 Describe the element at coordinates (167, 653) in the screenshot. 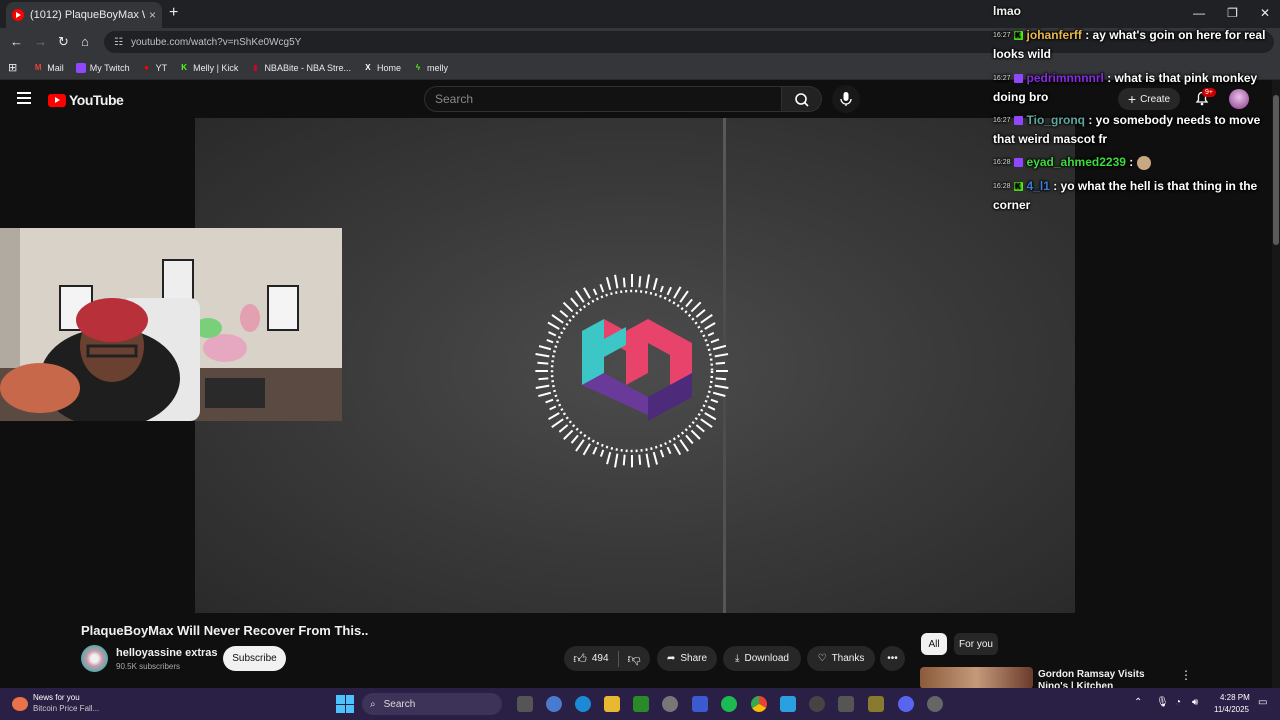

I see `channel-name: helloyassine extras` at that location.